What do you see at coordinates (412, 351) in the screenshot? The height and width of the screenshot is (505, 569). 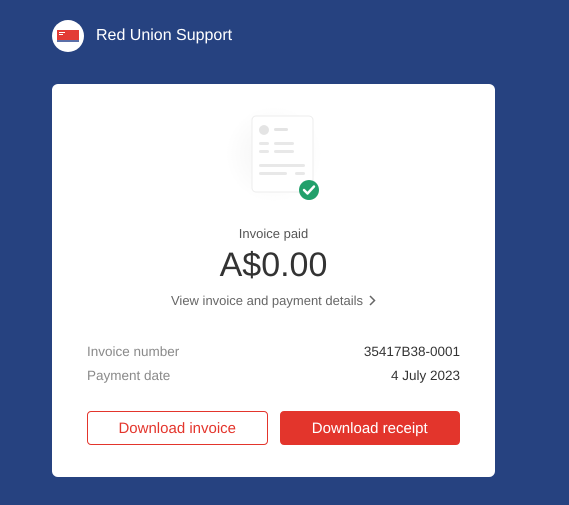 I see `field-value: 35417B38-0001` at bounding box center [412, 351].